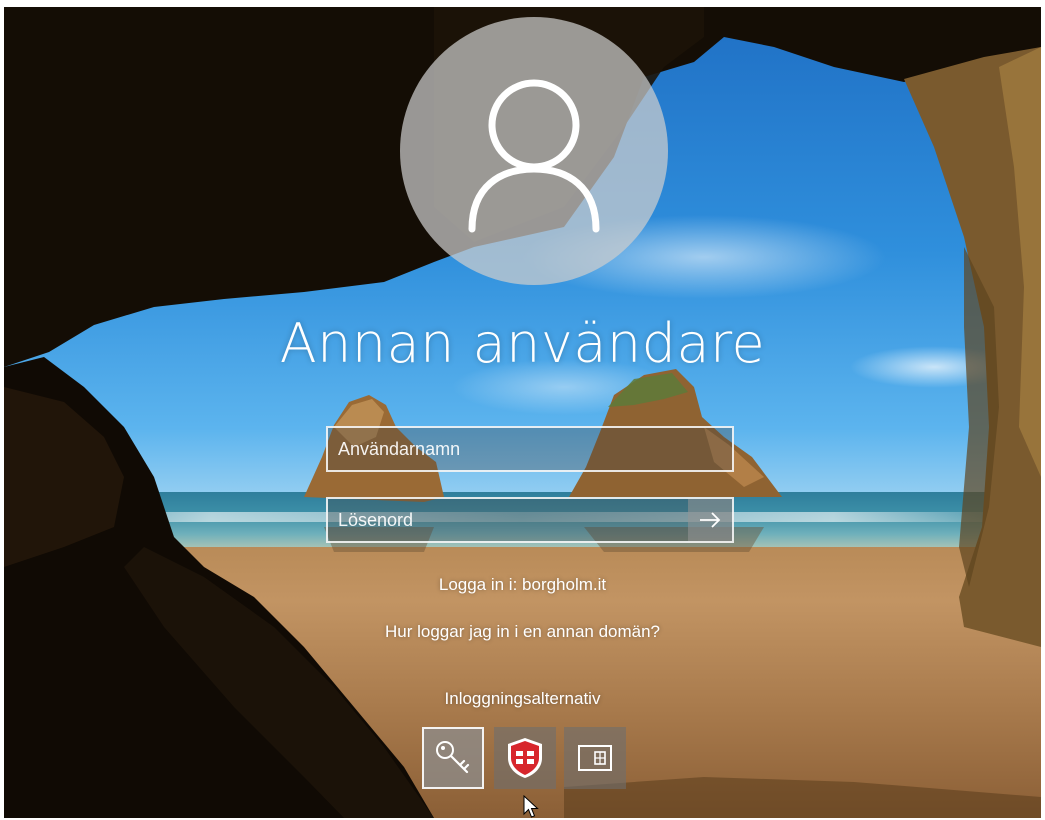 The image size is (1045, 820). I want to click on signin-options-link: Inloggningsalternativ, so click(522, 699).